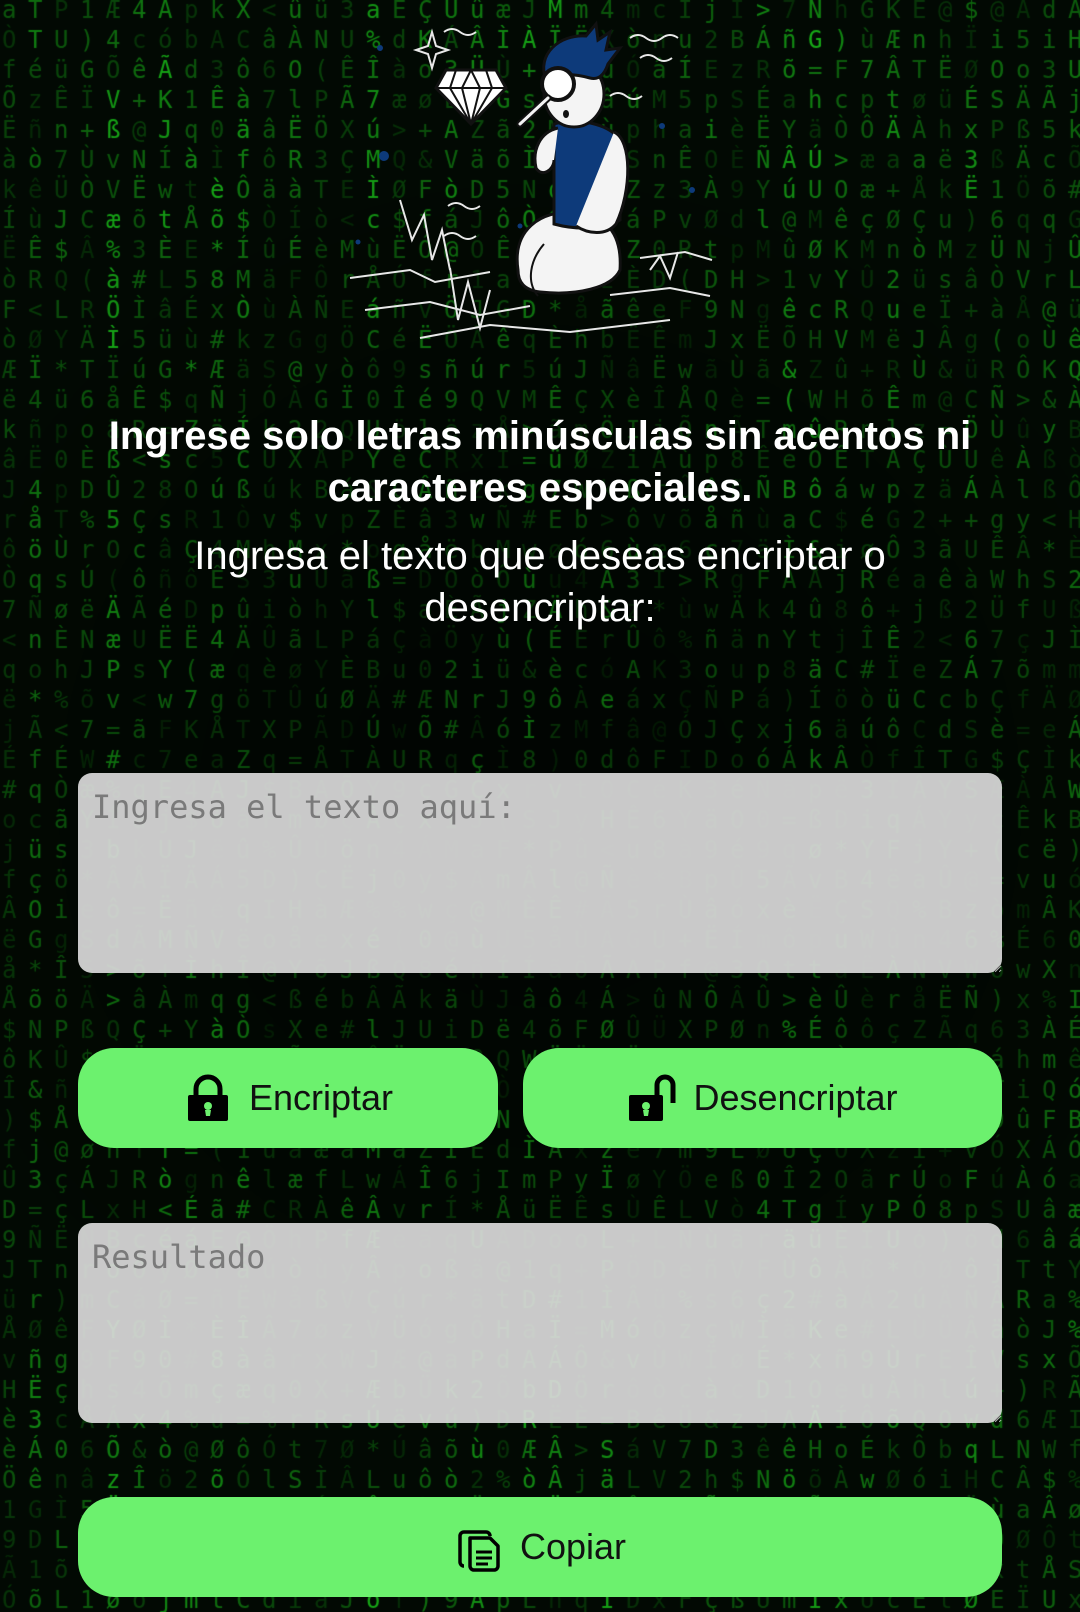 This screenshot has width=1080, height=1612. I want to click on copy-button-label: Copiar, so click(573, 1546).